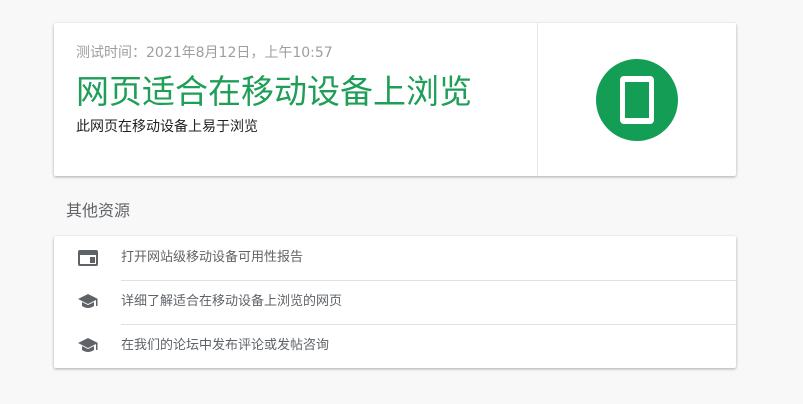 Image resolution: width=803 pixels, height=404 pixels. I want to click on result-status, so click(637, 99).